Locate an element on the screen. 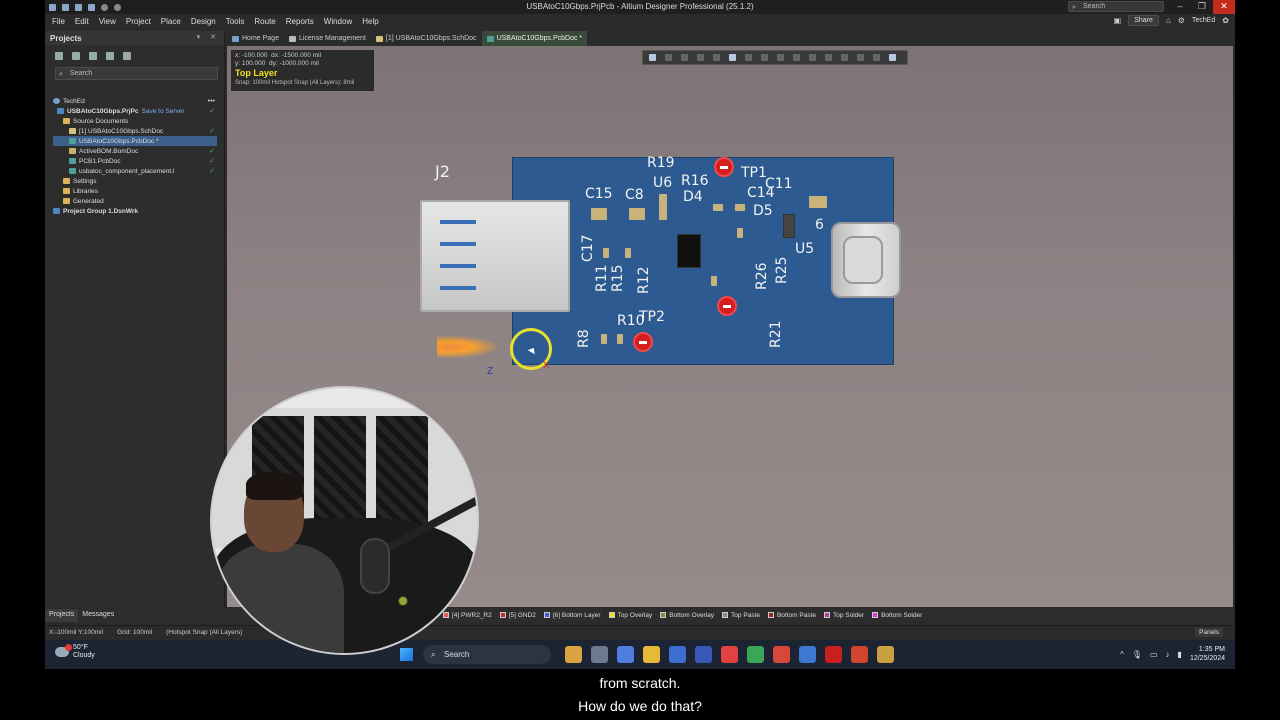 The width and height of the screenshot is (1280, 720). save-all-icon is located at coordinates (78, 7).